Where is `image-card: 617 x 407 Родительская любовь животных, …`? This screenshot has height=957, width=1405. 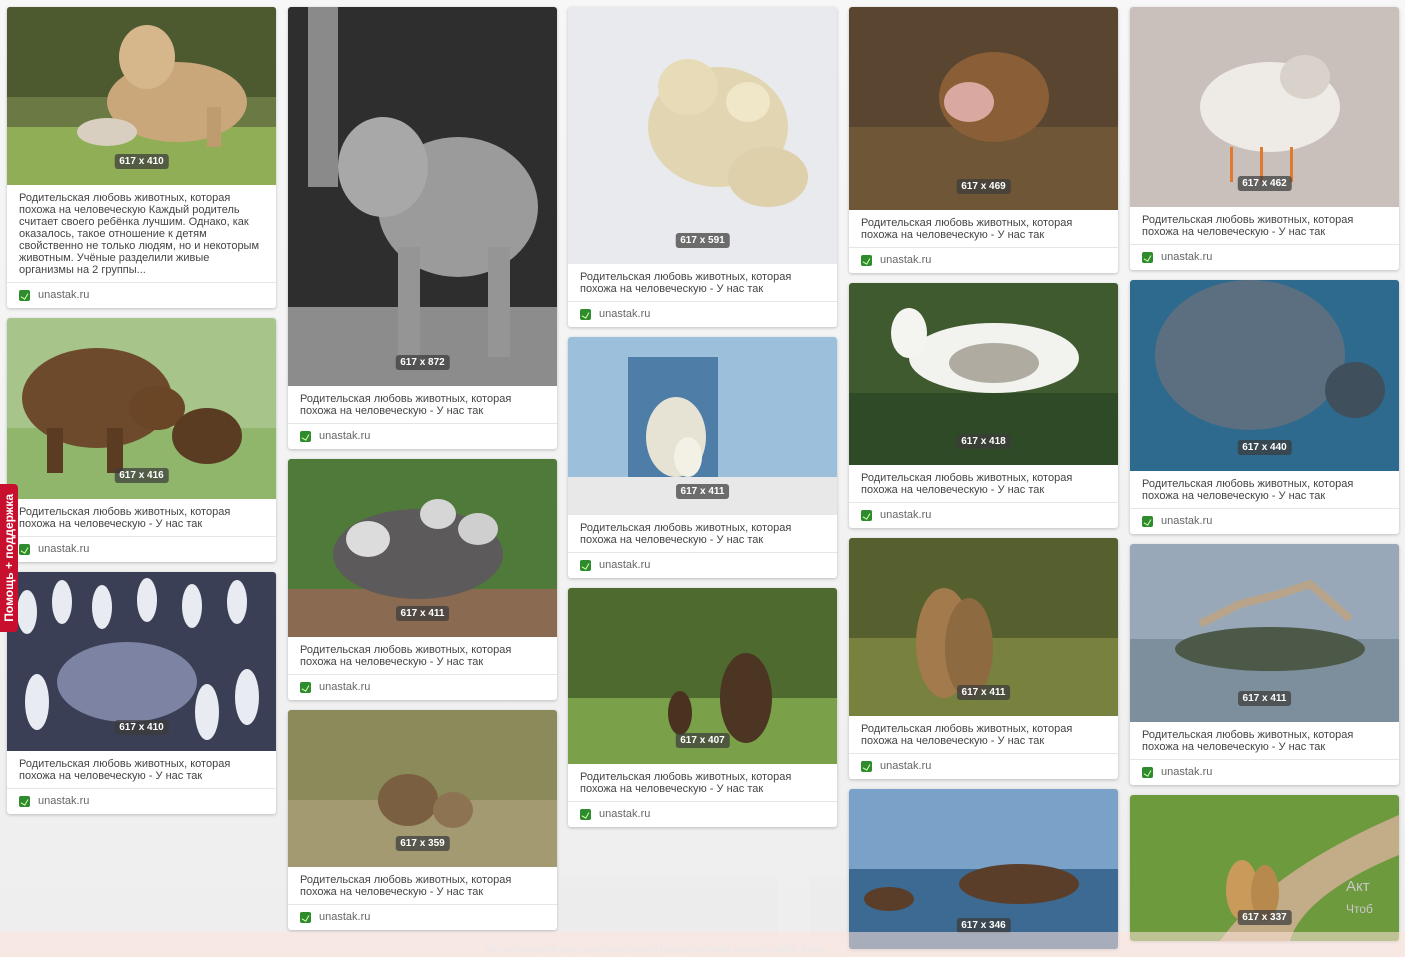
image-card: 617 x 407 Родительская любовь животных, … is located at coordinates (702, 707).